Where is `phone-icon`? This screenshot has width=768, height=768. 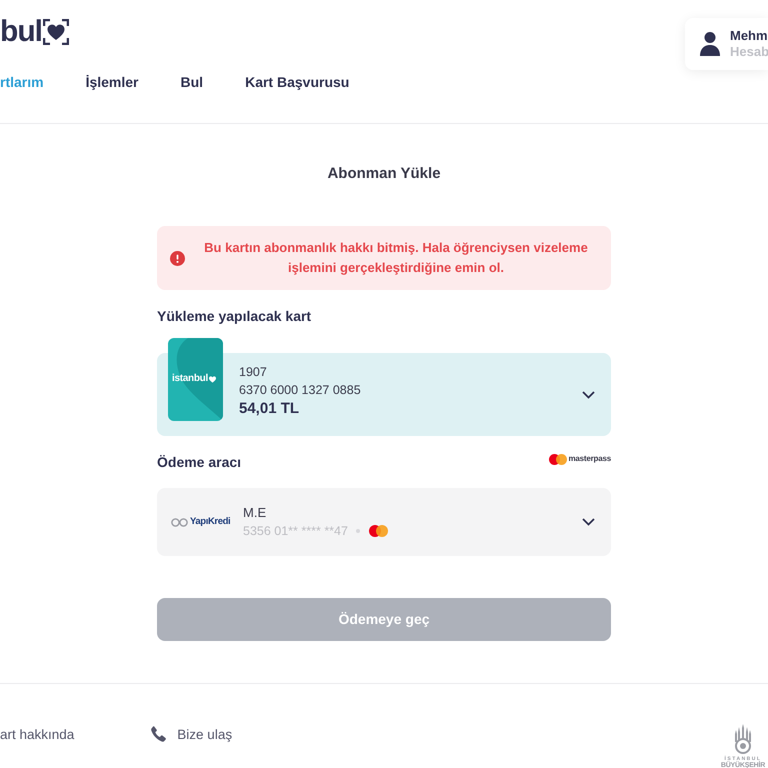
phone-icon is located at coordinates (158, 734).